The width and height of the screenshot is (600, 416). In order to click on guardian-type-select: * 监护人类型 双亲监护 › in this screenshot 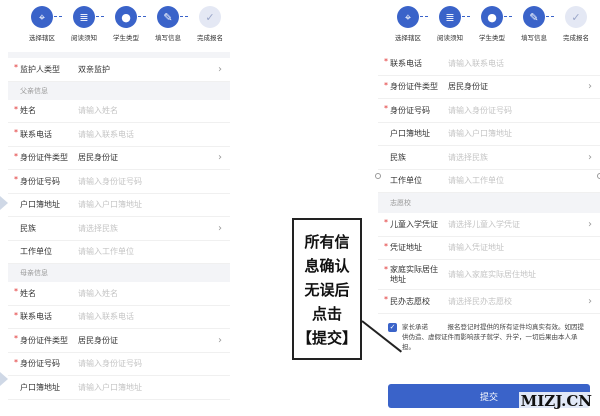, I will do `click(119, 70)`.